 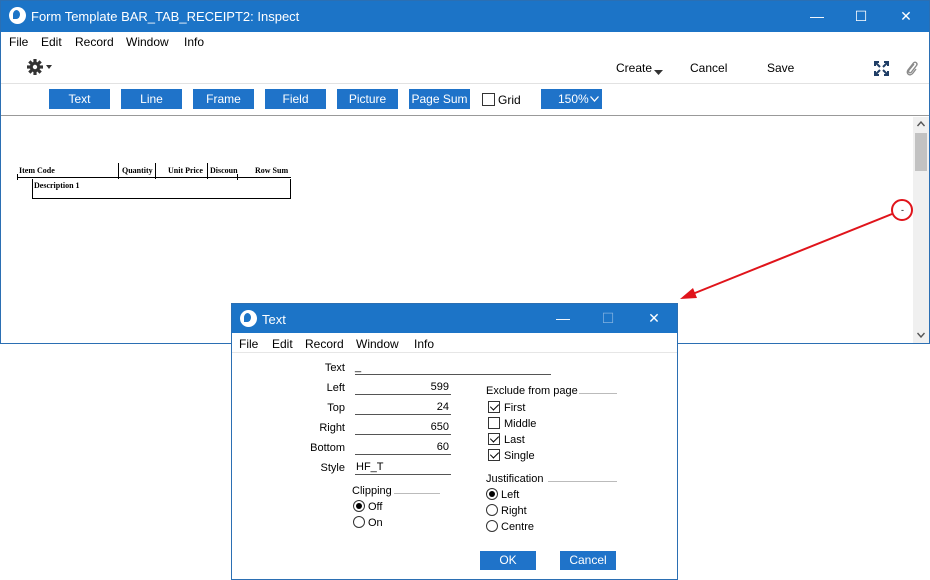 I want to click on clipping-off-radio, so click(x=359, y=506).